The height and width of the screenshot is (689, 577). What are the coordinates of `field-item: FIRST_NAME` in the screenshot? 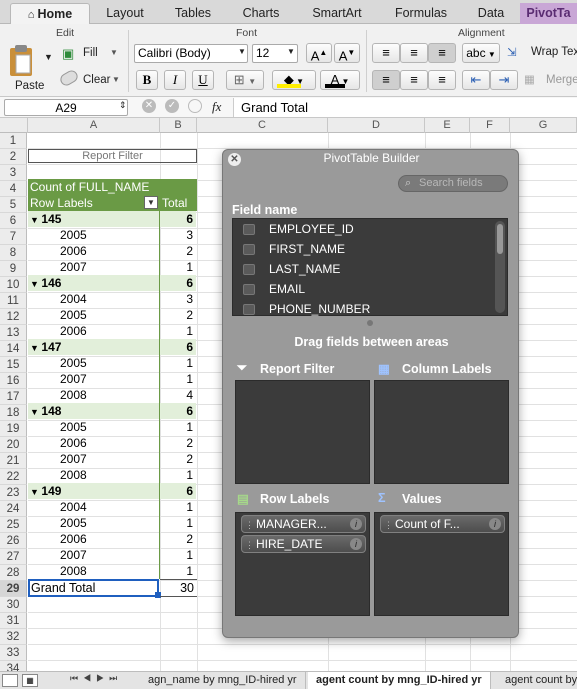 It's located at (294, 249).